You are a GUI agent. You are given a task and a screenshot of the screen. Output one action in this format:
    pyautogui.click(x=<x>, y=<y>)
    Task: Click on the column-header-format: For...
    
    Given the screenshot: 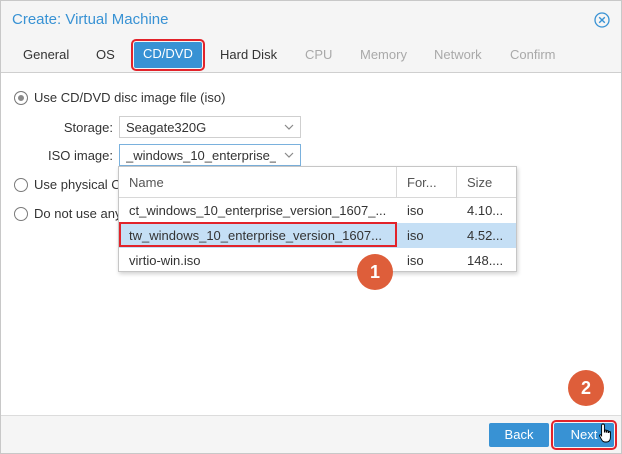 What is the action you would take?
    pyautogui.click(x=427, y=182)
    